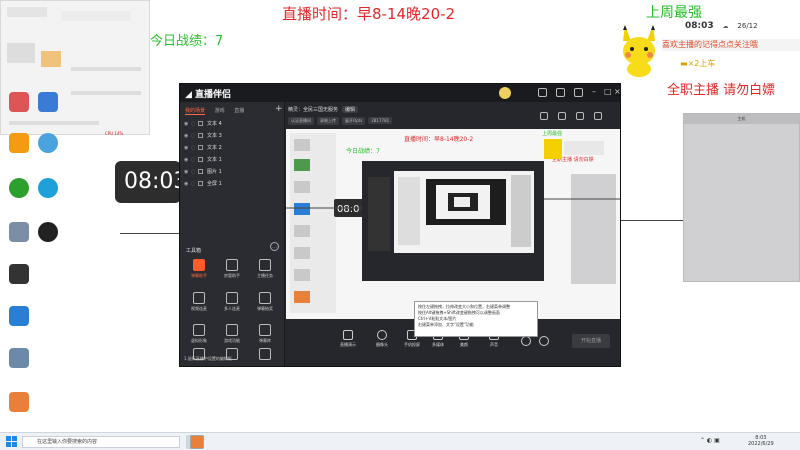 The width and height of the screenshot is (800, 450). What do you see at coordinates (195, 111) in the screenshot?
I see `tab-my-scene: 我的场景` at bounding box center [195, 111].